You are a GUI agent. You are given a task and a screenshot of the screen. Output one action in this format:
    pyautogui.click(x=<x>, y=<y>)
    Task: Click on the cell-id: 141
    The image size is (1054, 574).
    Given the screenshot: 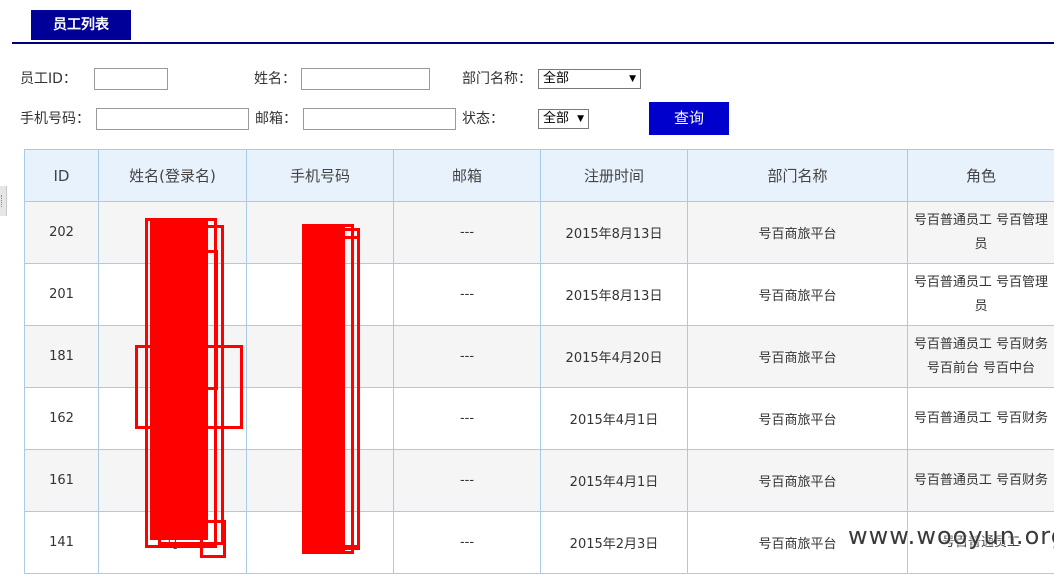 What is the action you would take?
    pyautogui.click(x=62, y=543)
    